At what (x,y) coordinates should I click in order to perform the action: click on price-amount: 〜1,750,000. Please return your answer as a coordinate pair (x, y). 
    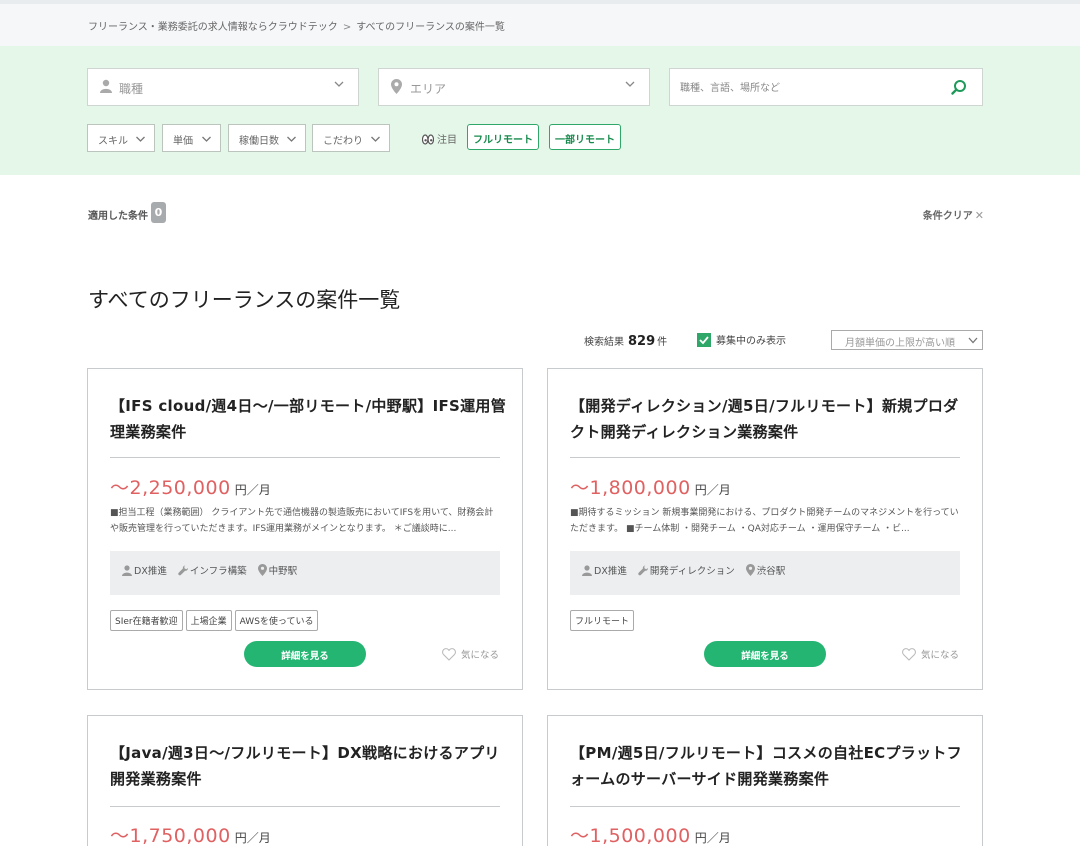
    Looking at the image, I should click on (170, 835).